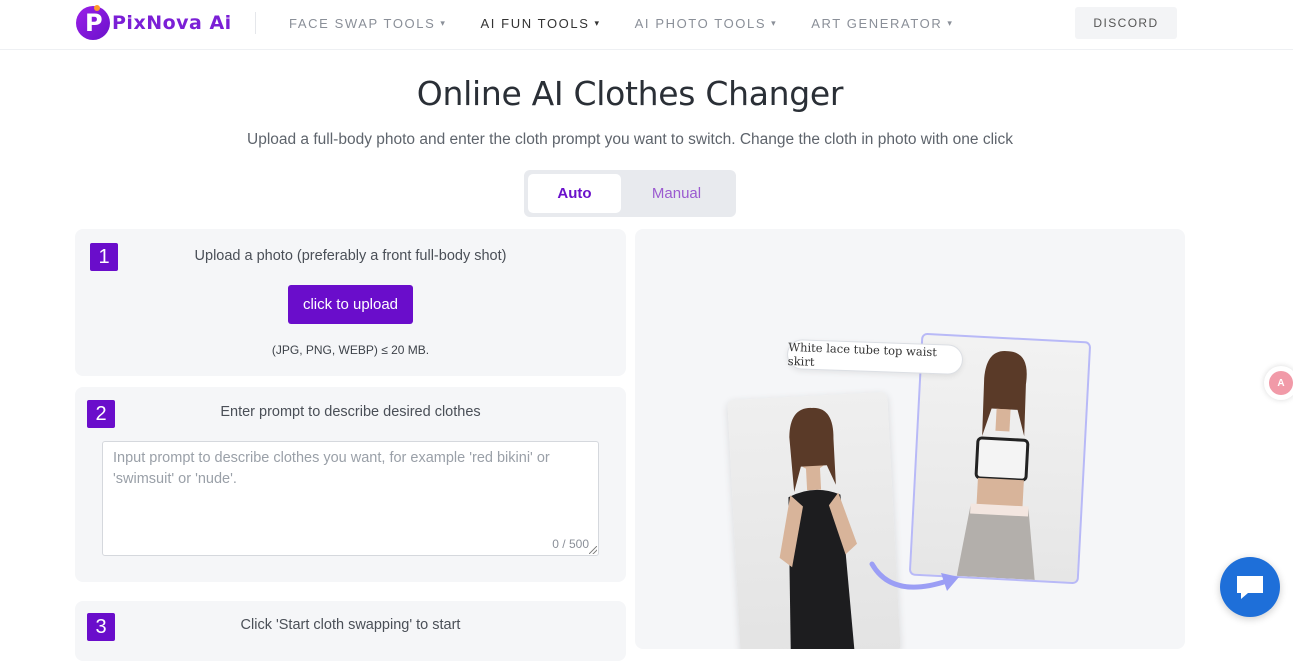  I want to click on model-before-illustration, so click(818, 528).